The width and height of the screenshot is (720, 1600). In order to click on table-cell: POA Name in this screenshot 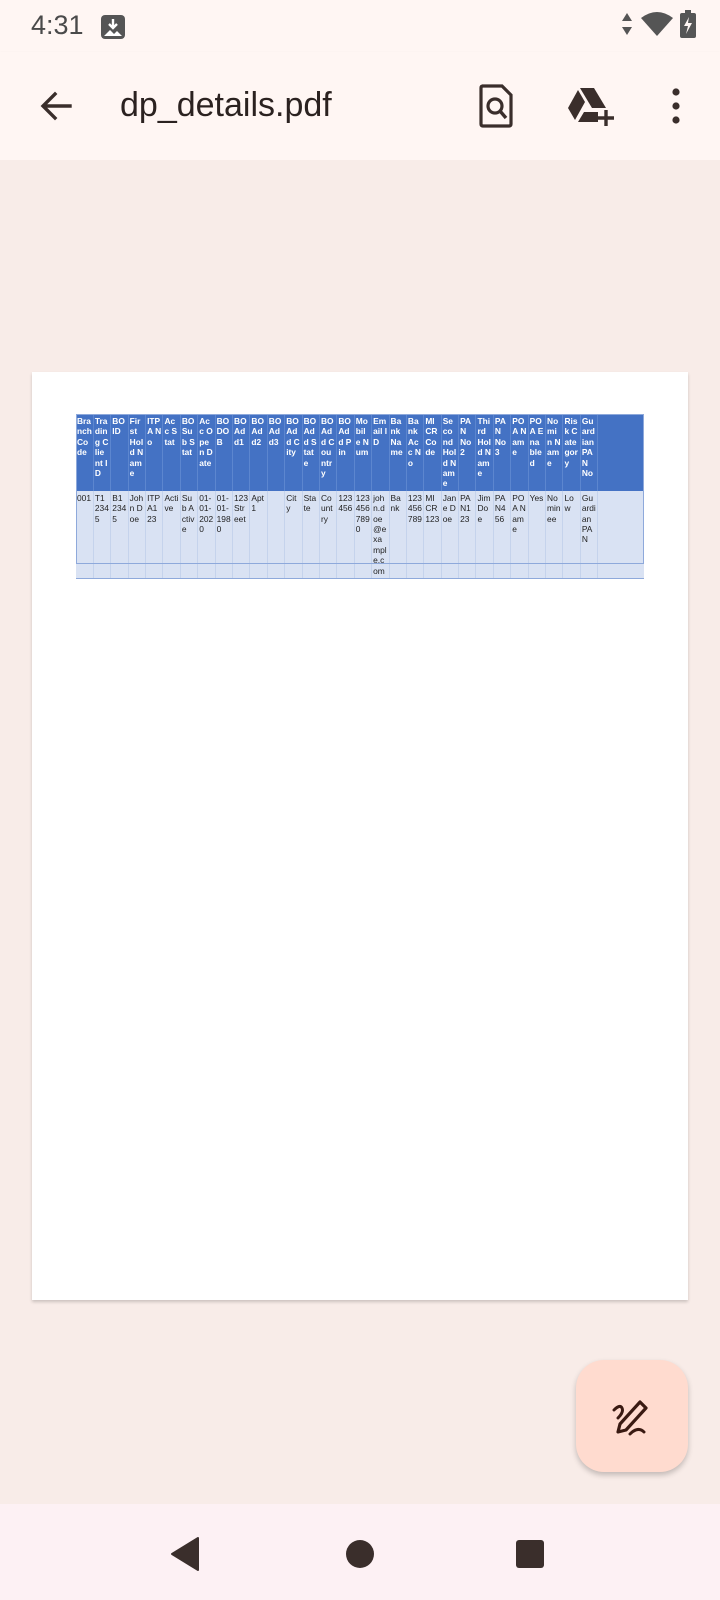, I will do `click(519, 535)`.